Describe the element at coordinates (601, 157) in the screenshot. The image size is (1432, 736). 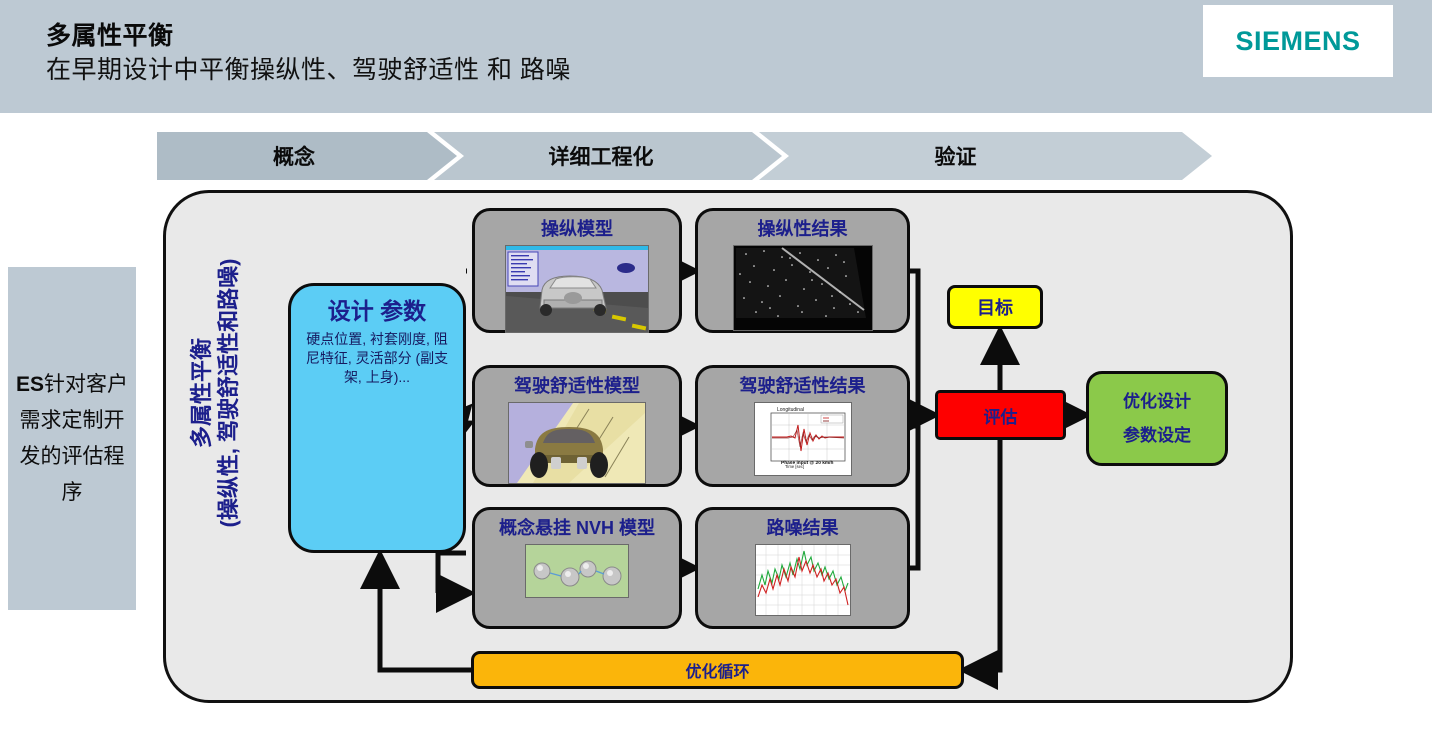
I see `phase-label-detailed-engineering: 详细工程化` at that location.